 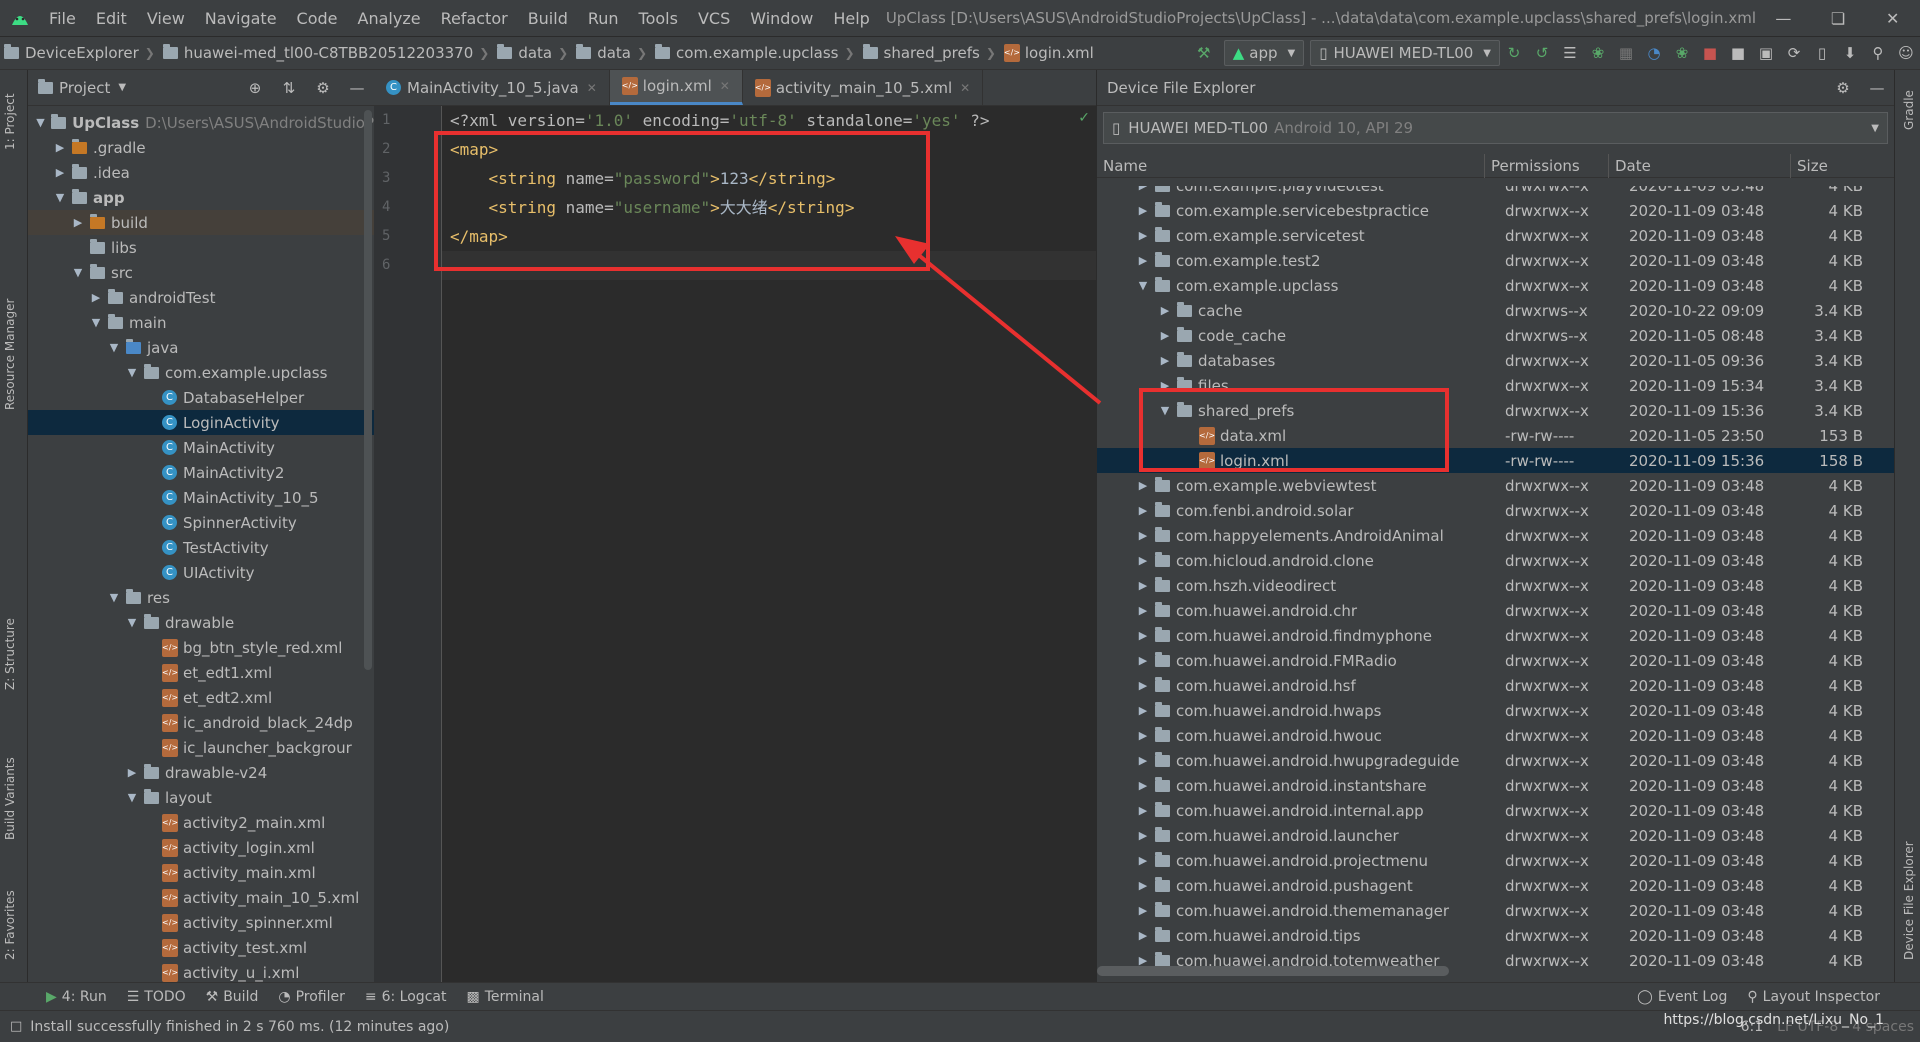 What do you see at coordinates (317, 18) in the screenshot?
I see `menu-code: Code` at bounding box center [317, 18].